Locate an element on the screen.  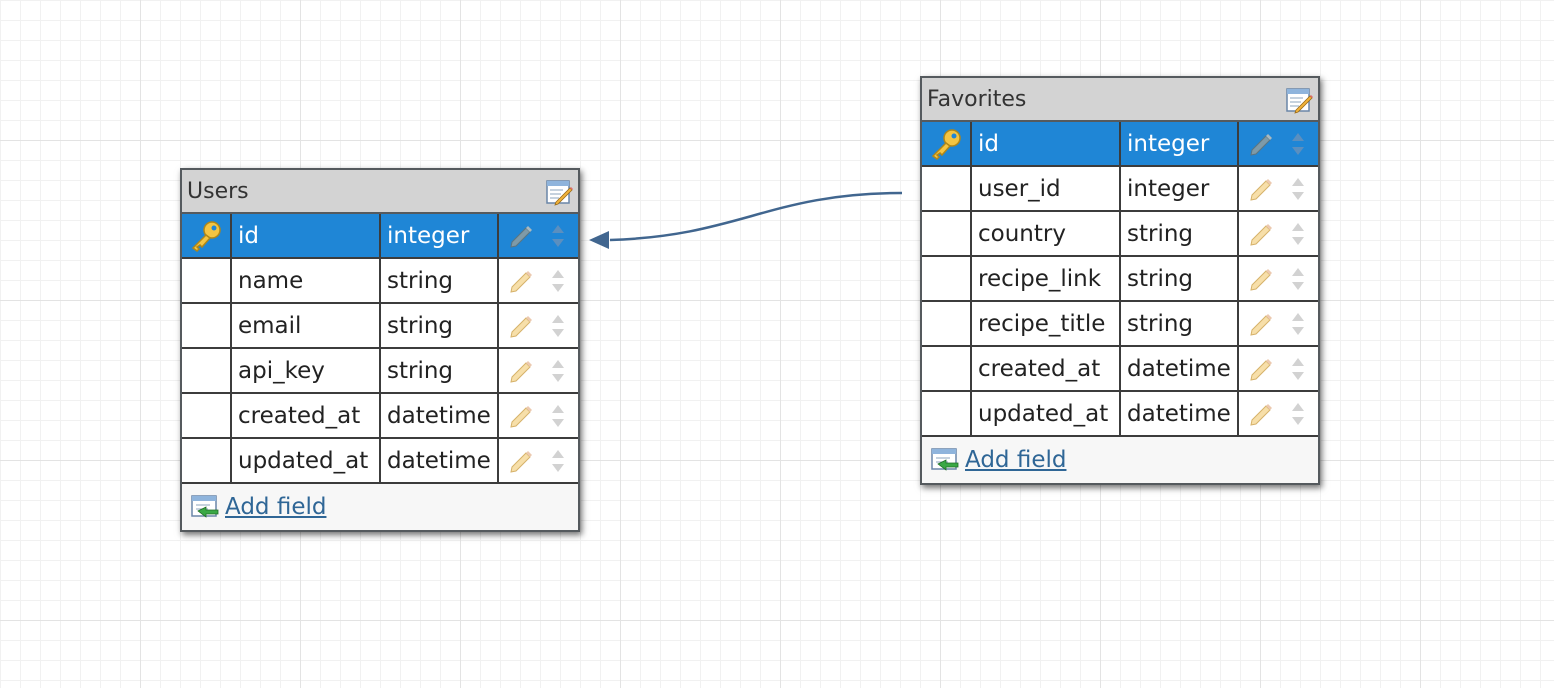
field-name: email is located at coordinates (306, 325).